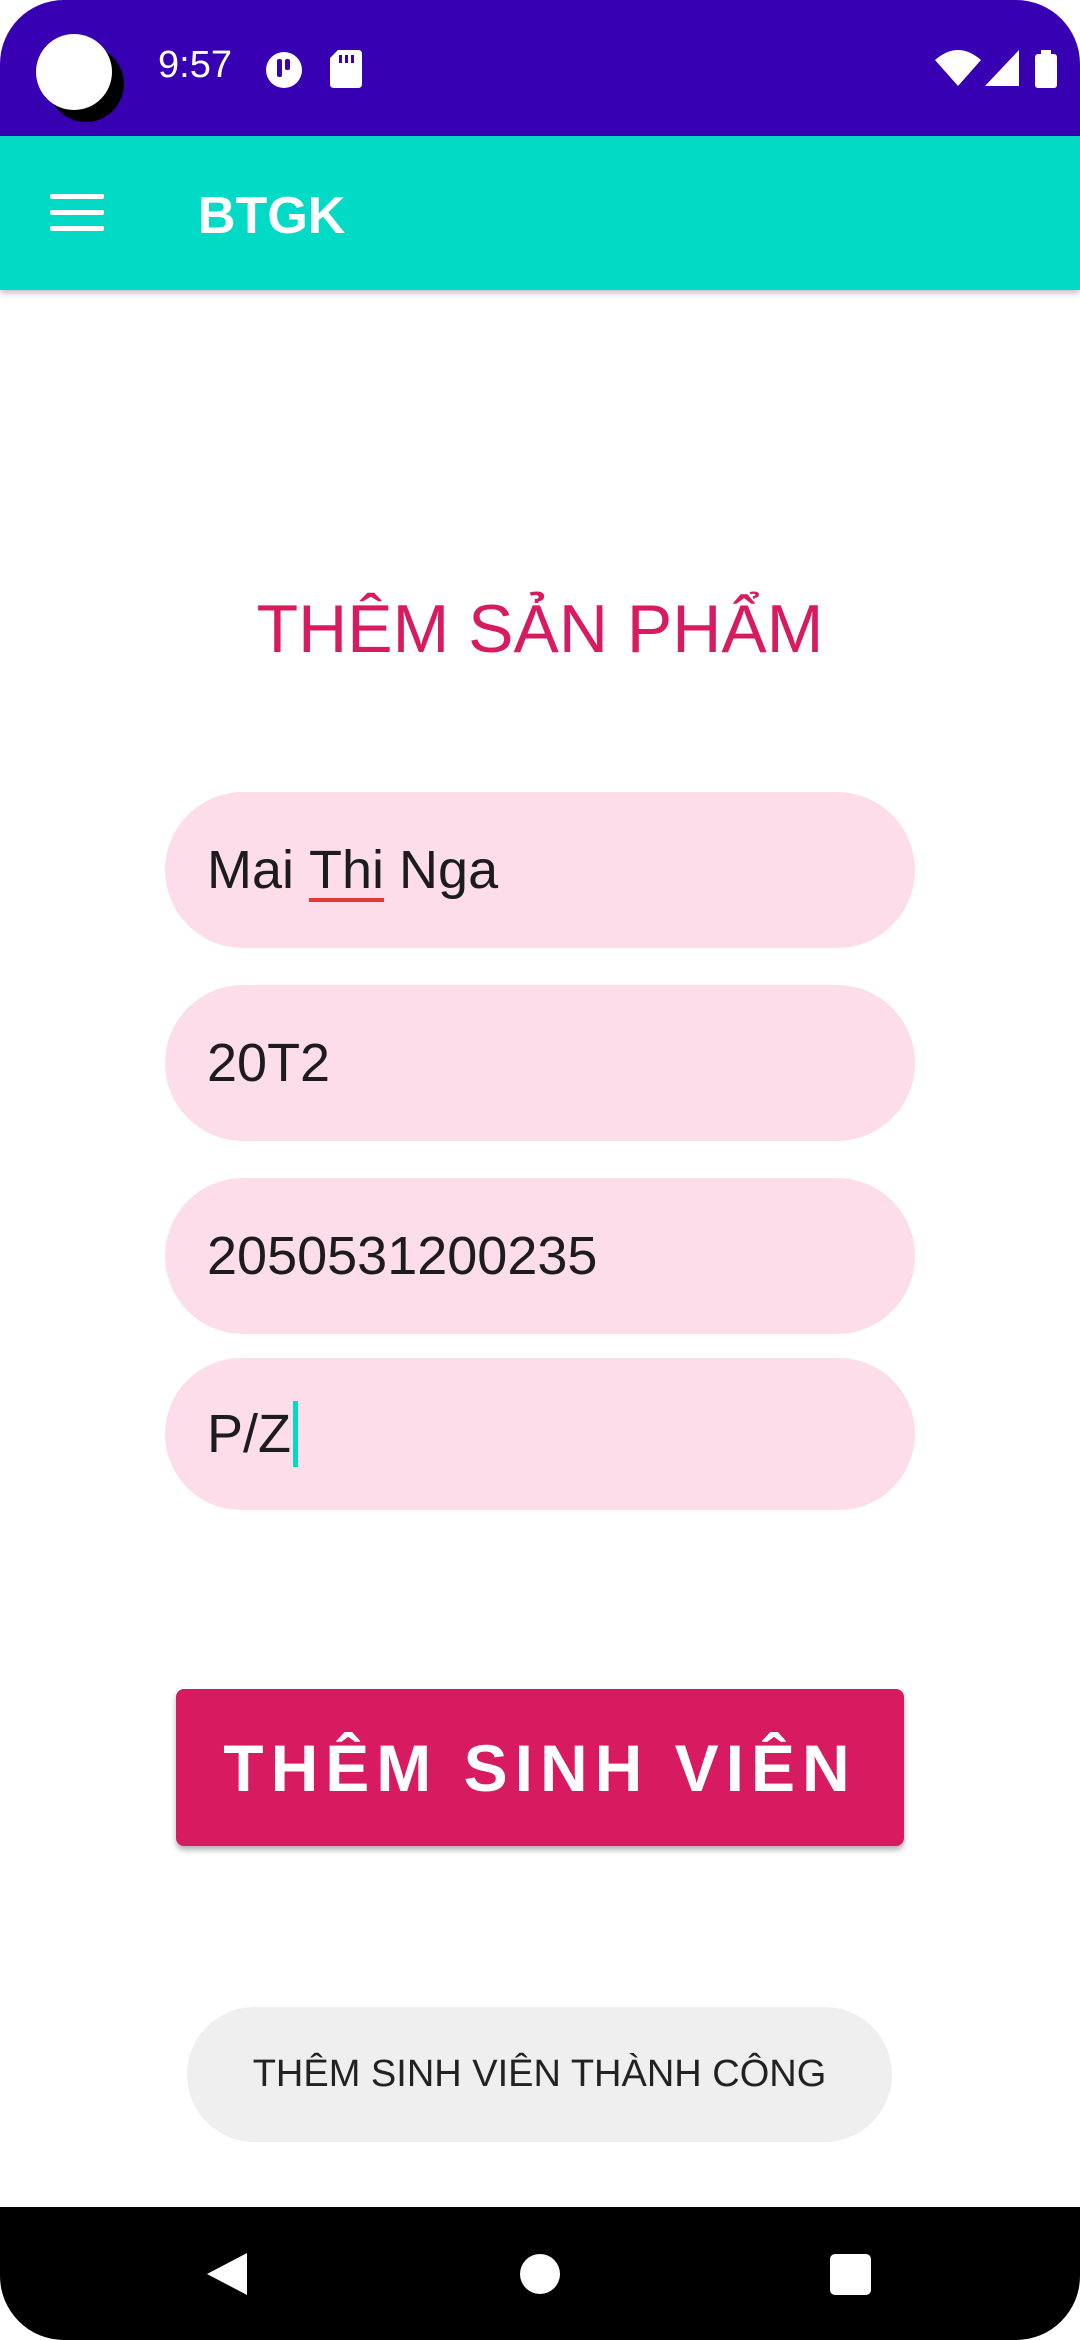 Image resolution: width=1080 pixels, height=2340 pixels. What do you see at coordinates (272, 216) in the screenshot?
I see `app-title: BTGK` at bounding box center [272, 216].